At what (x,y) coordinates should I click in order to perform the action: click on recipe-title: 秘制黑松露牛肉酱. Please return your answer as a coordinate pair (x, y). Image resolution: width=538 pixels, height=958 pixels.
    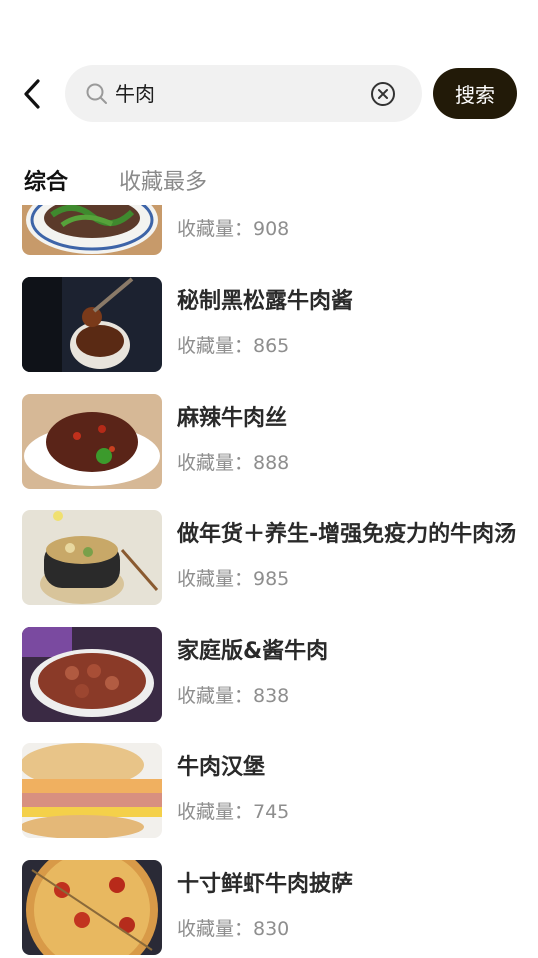
    Looking at the image, I should click on (347, 302).